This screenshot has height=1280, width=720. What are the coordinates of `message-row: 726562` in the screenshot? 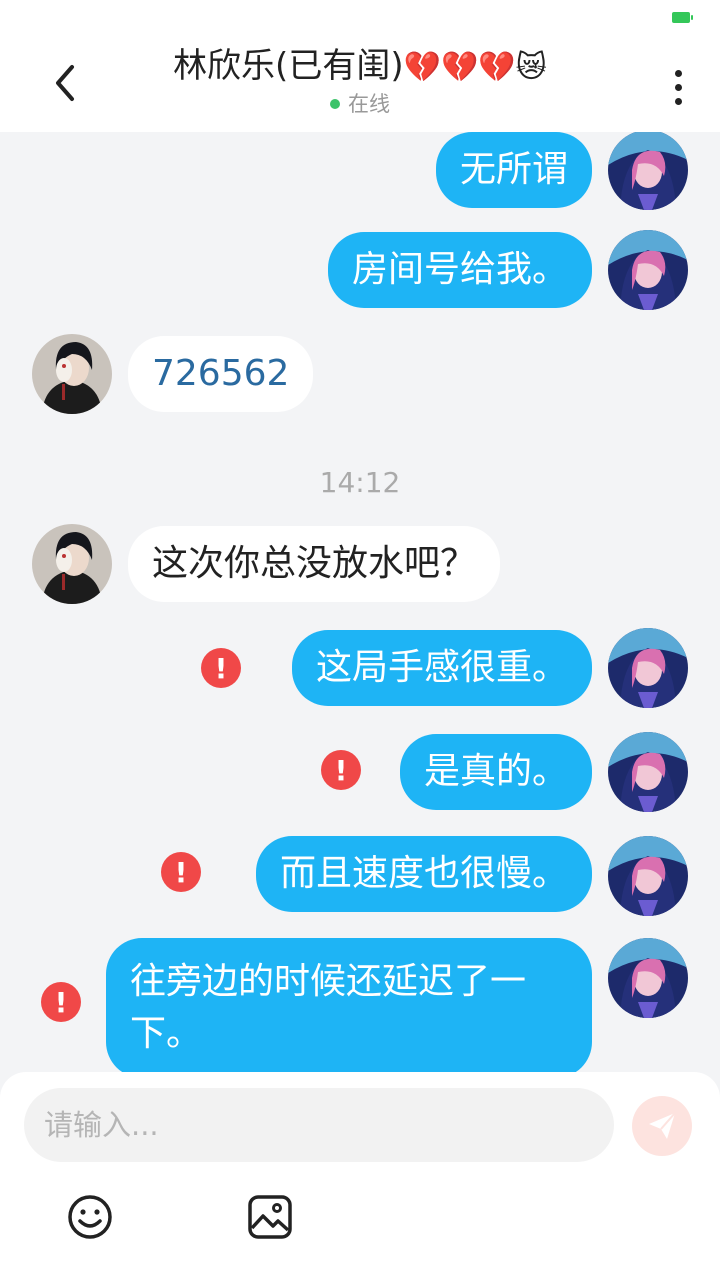 It's located at (360, 374).